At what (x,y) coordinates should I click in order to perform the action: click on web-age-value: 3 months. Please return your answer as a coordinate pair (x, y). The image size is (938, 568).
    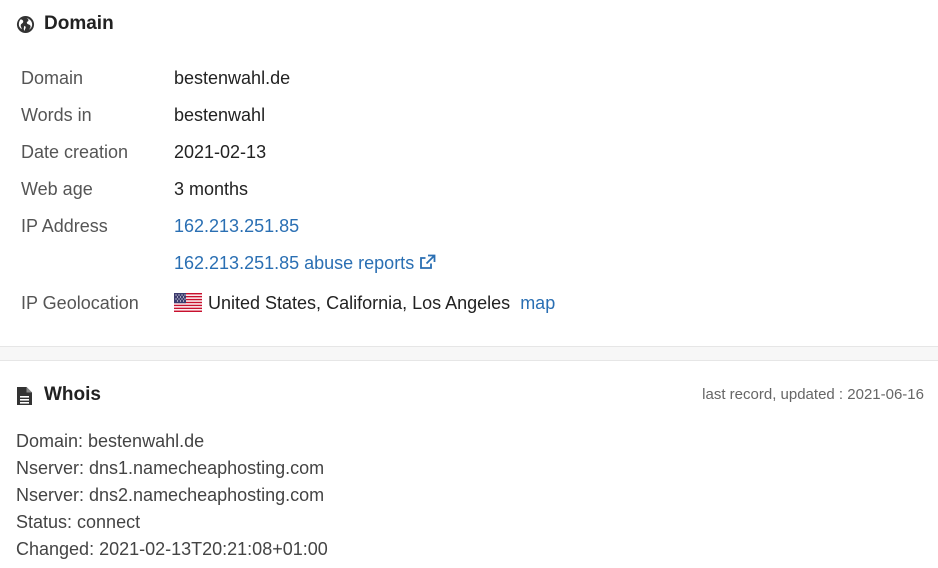
    Looking at the image, I should click on (211, 189).